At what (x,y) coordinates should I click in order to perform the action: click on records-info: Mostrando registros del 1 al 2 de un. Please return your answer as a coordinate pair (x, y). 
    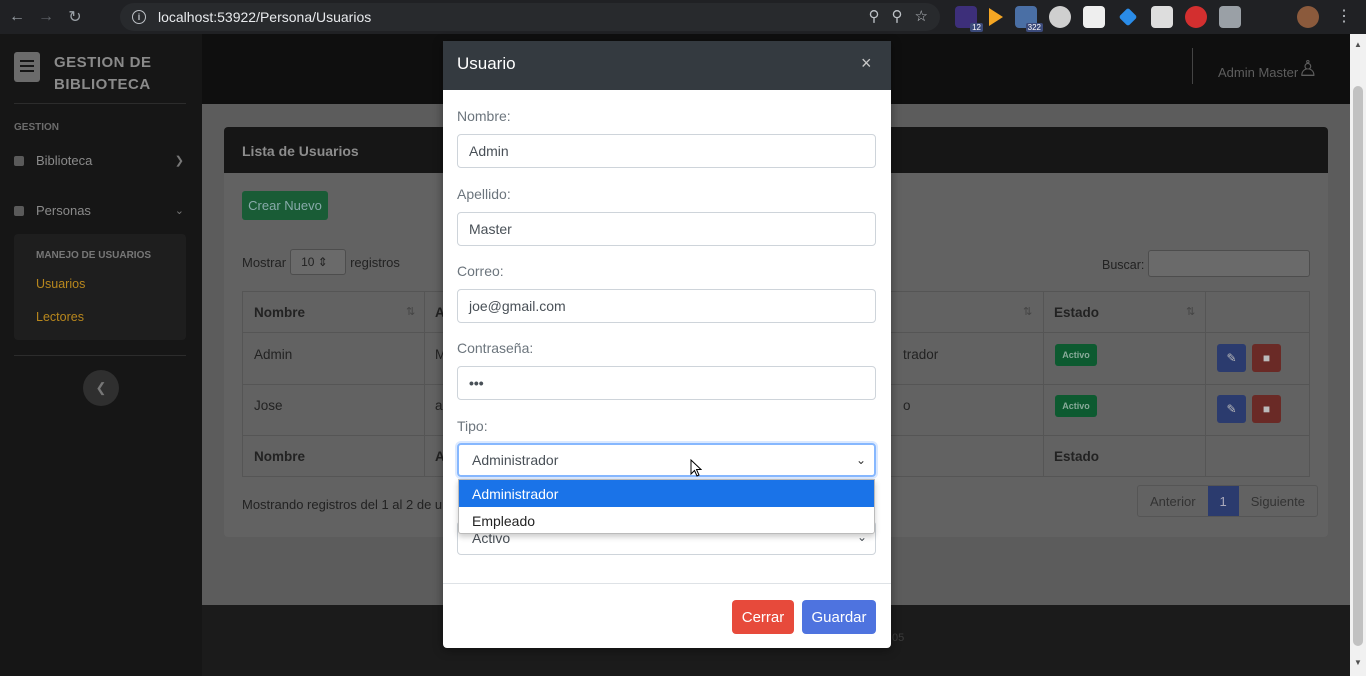
    Looking at the image, I should click on (346, 504).